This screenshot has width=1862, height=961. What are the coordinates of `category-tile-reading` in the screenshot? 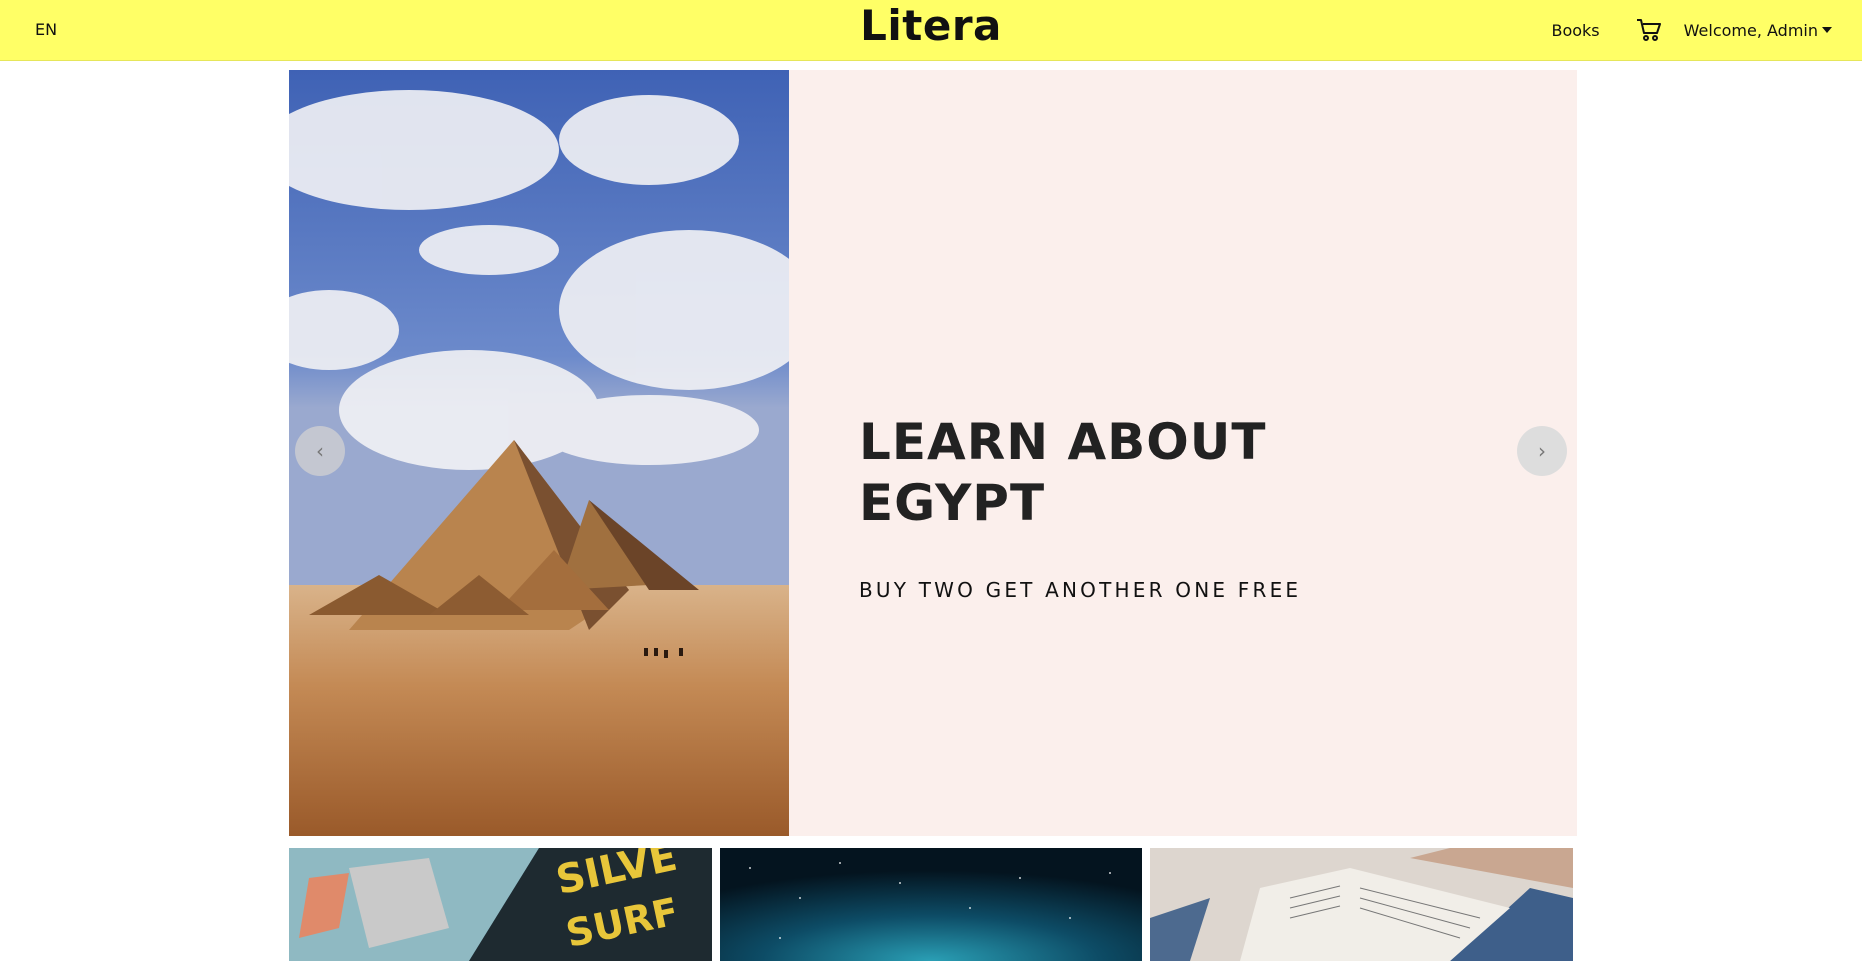 It's located at (1361, 904).